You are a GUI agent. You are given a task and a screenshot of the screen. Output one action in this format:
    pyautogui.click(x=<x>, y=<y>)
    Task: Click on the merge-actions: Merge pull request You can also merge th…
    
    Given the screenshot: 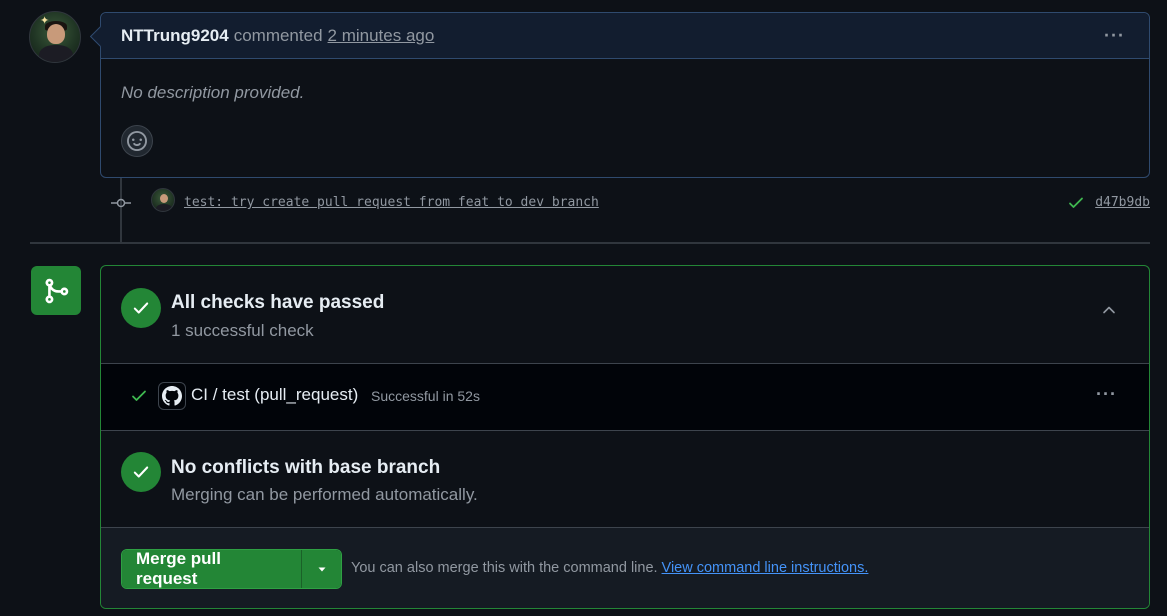 What is the action you would take?
    pyautogui.click(x=625, y=568)
    